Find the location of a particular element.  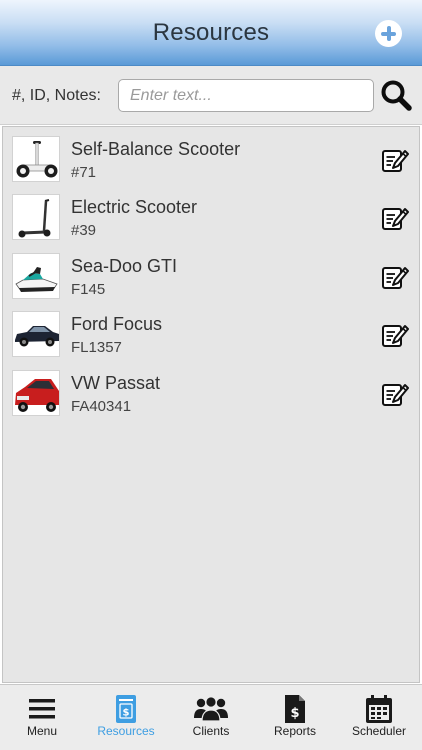

tab-label: Reports is located at coordinates (295, 731).